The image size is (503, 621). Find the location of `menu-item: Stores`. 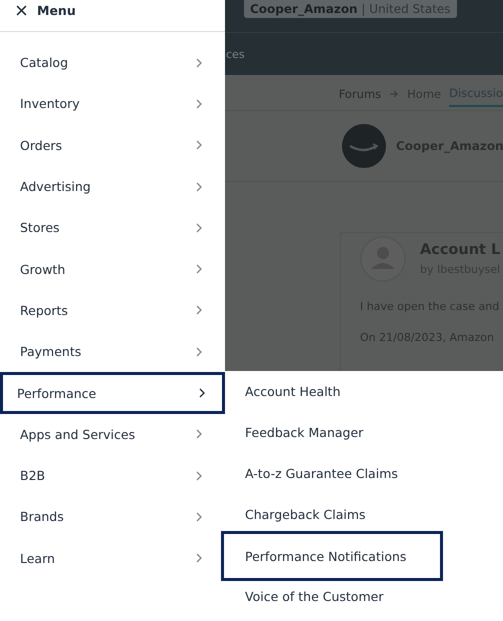

menu-item: Stores is located at coordinates (112, 227).